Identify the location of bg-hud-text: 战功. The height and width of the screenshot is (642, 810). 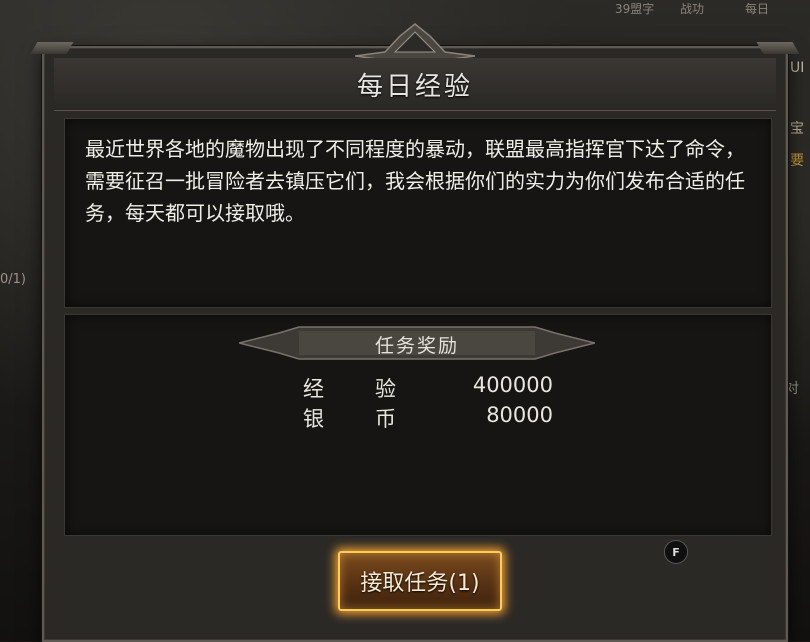
(692, 9).